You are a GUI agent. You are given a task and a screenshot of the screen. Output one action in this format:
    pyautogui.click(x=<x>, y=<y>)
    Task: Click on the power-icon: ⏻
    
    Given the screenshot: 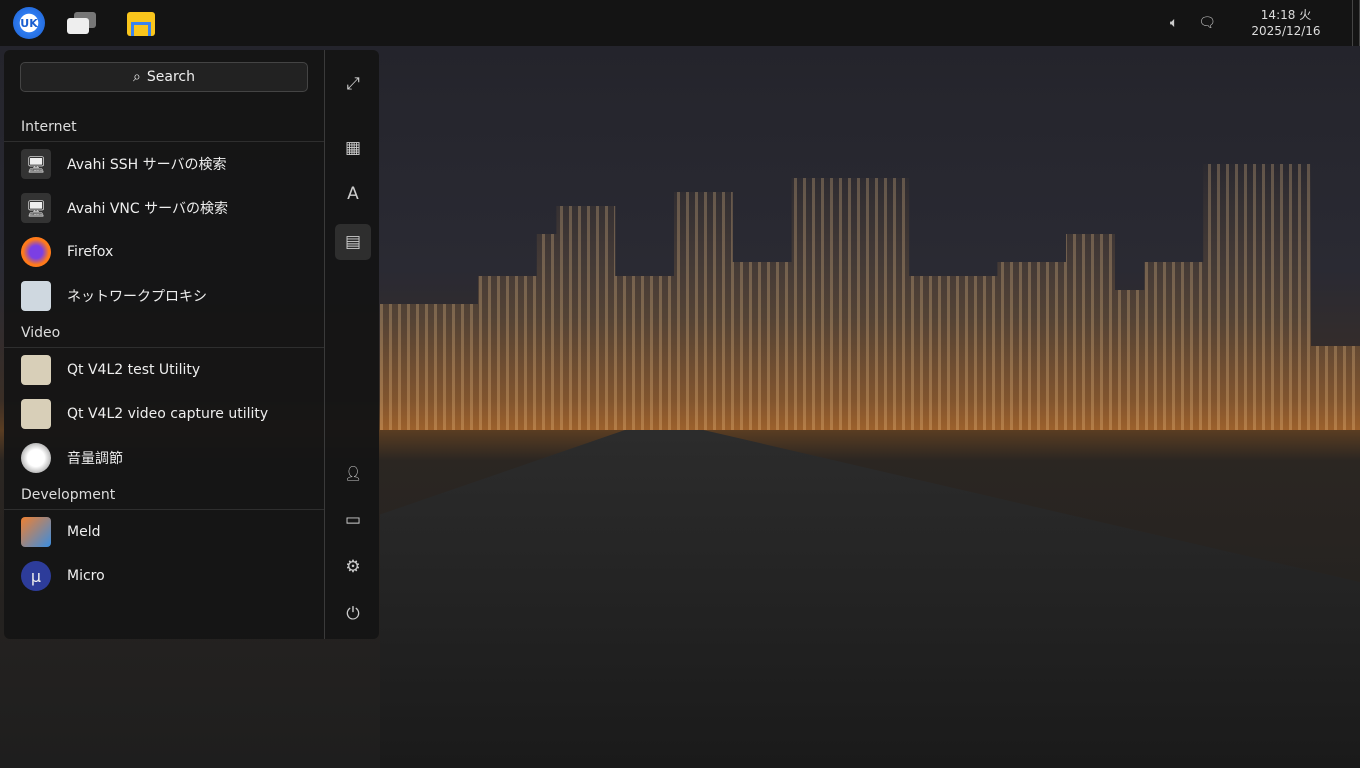 What is the action you would take?
    pyautogui.click(x=353, y=614)
    